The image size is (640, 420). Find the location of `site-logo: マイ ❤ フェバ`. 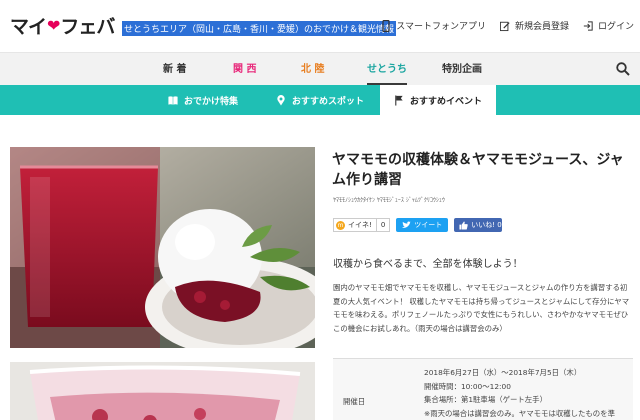

site-logo: マイ ❤ フェバ is located at coordinates (62, 25).